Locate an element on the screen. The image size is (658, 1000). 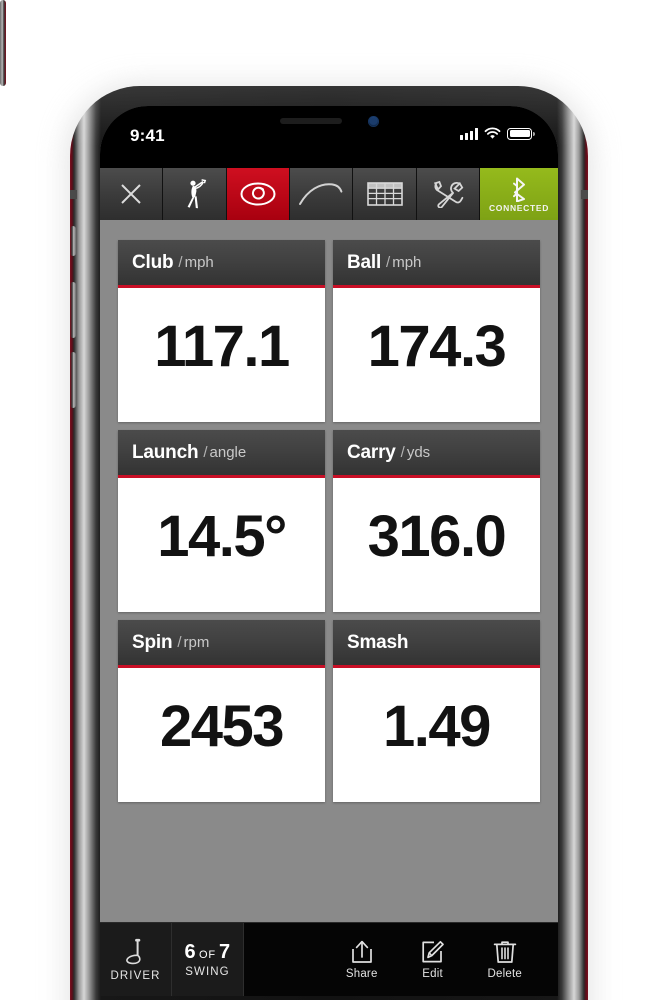
power-button is located at coordinates (3, 43).